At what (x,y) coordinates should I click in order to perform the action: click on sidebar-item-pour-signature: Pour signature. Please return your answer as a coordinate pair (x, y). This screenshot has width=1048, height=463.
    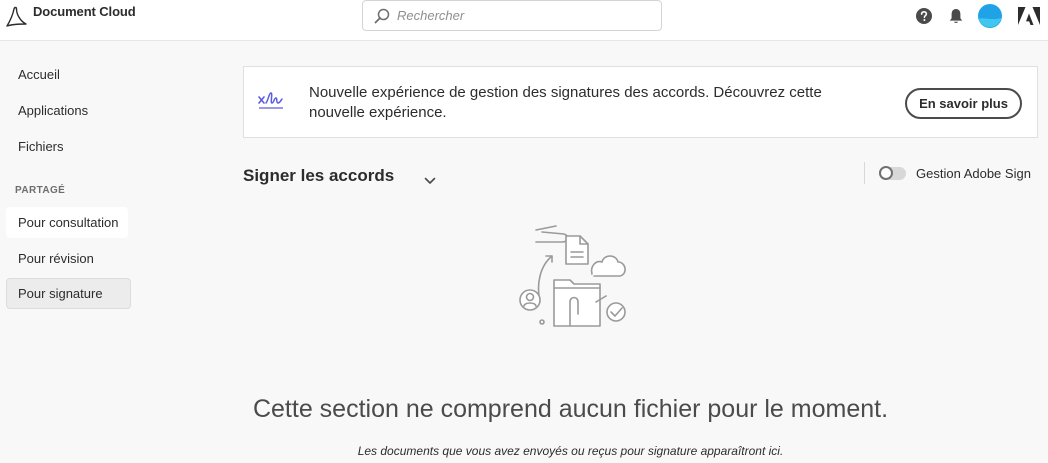
    Looking at the image, I should click on (68, 293).